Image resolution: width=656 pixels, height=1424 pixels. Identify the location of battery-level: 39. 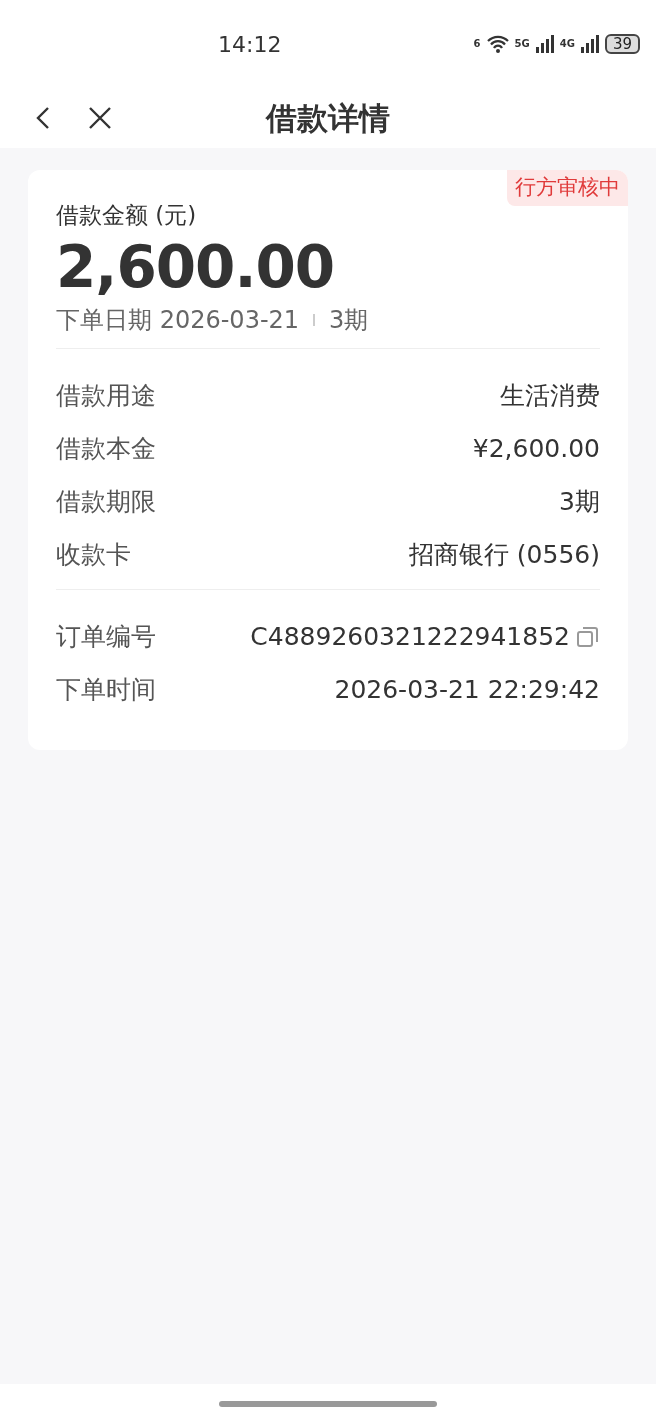
(622, 44).